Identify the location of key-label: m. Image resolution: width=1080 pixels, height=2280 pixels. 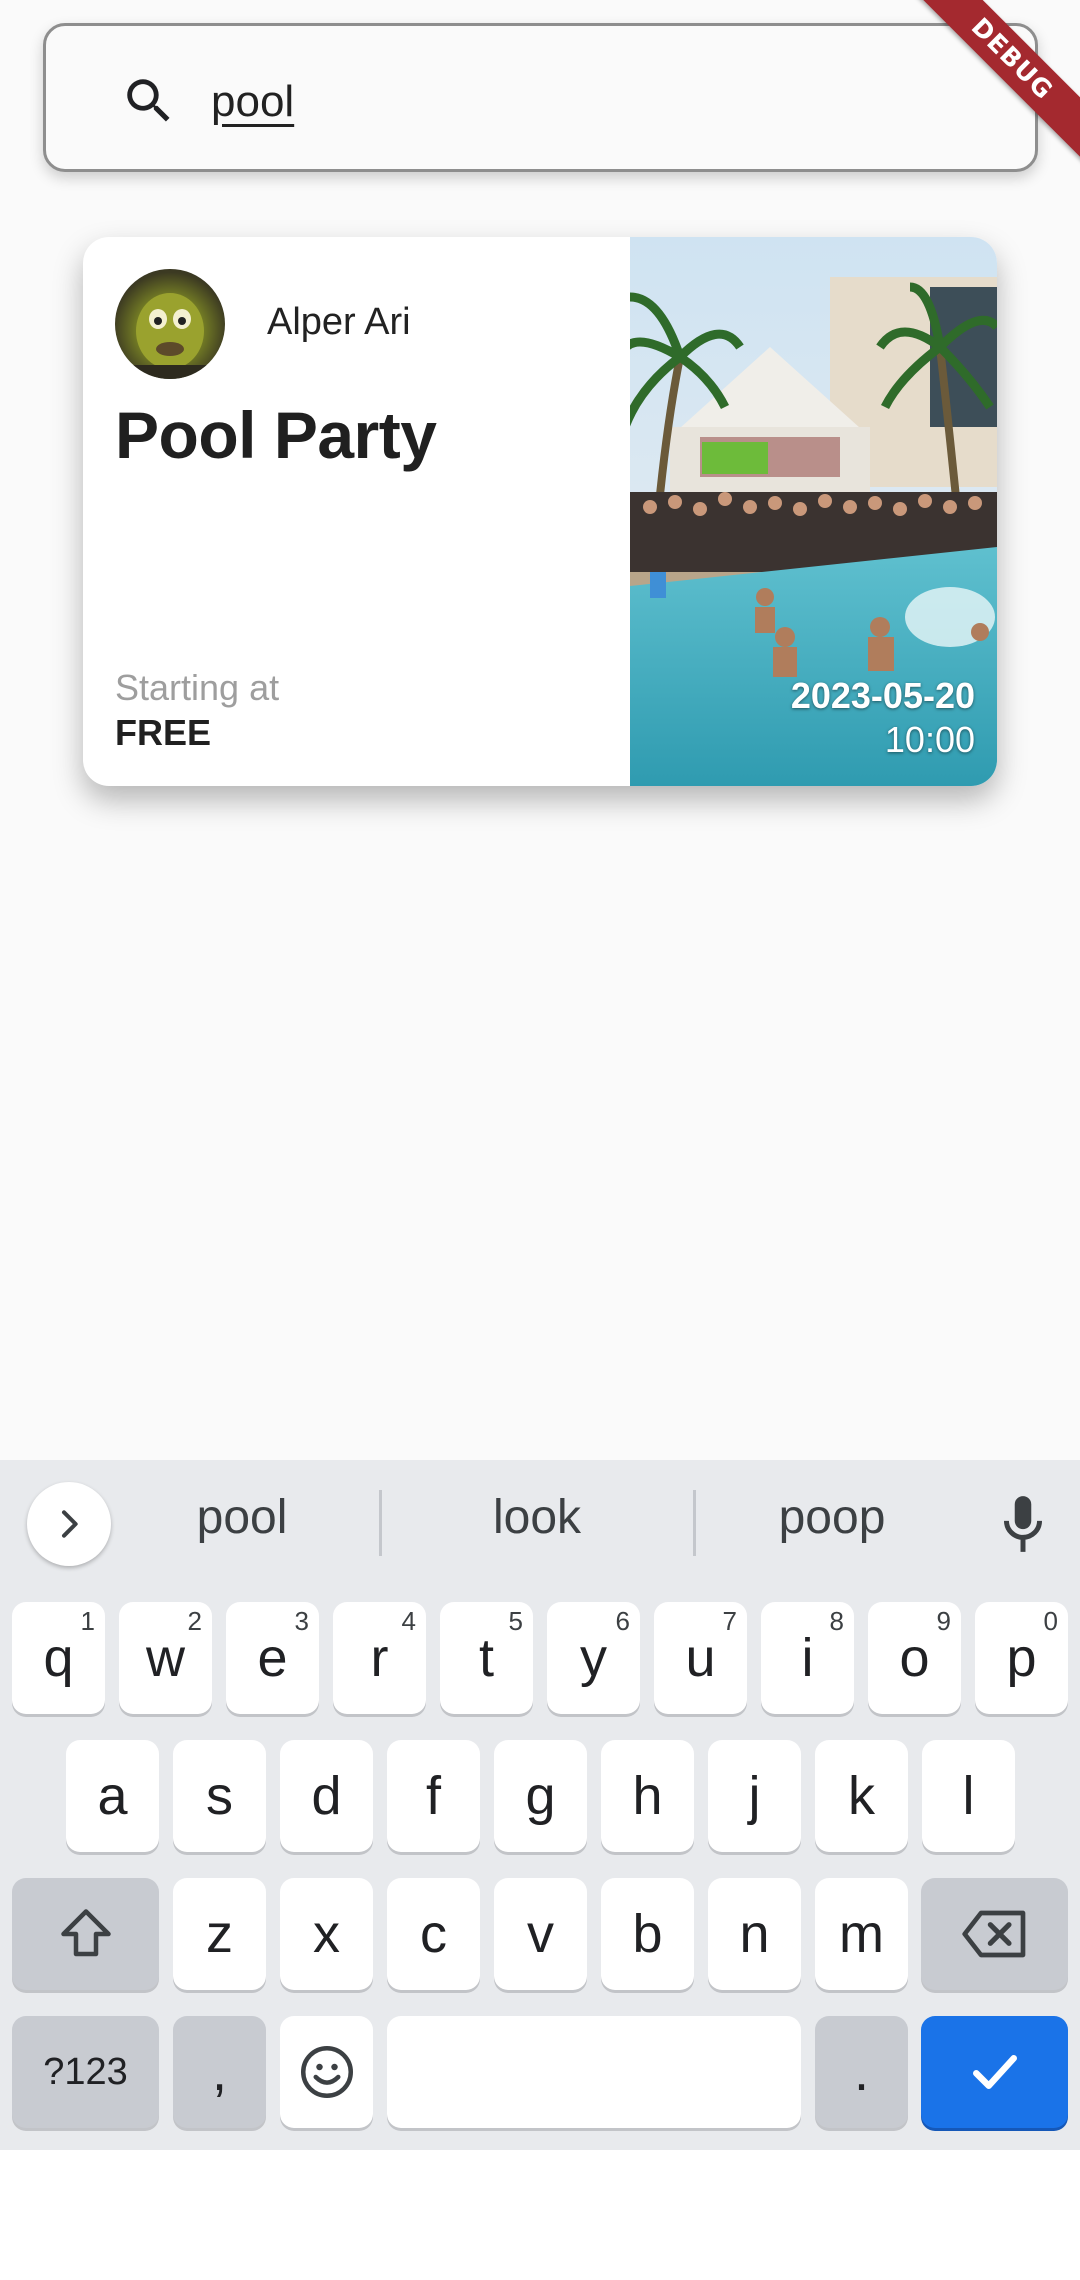
(861, 1934).